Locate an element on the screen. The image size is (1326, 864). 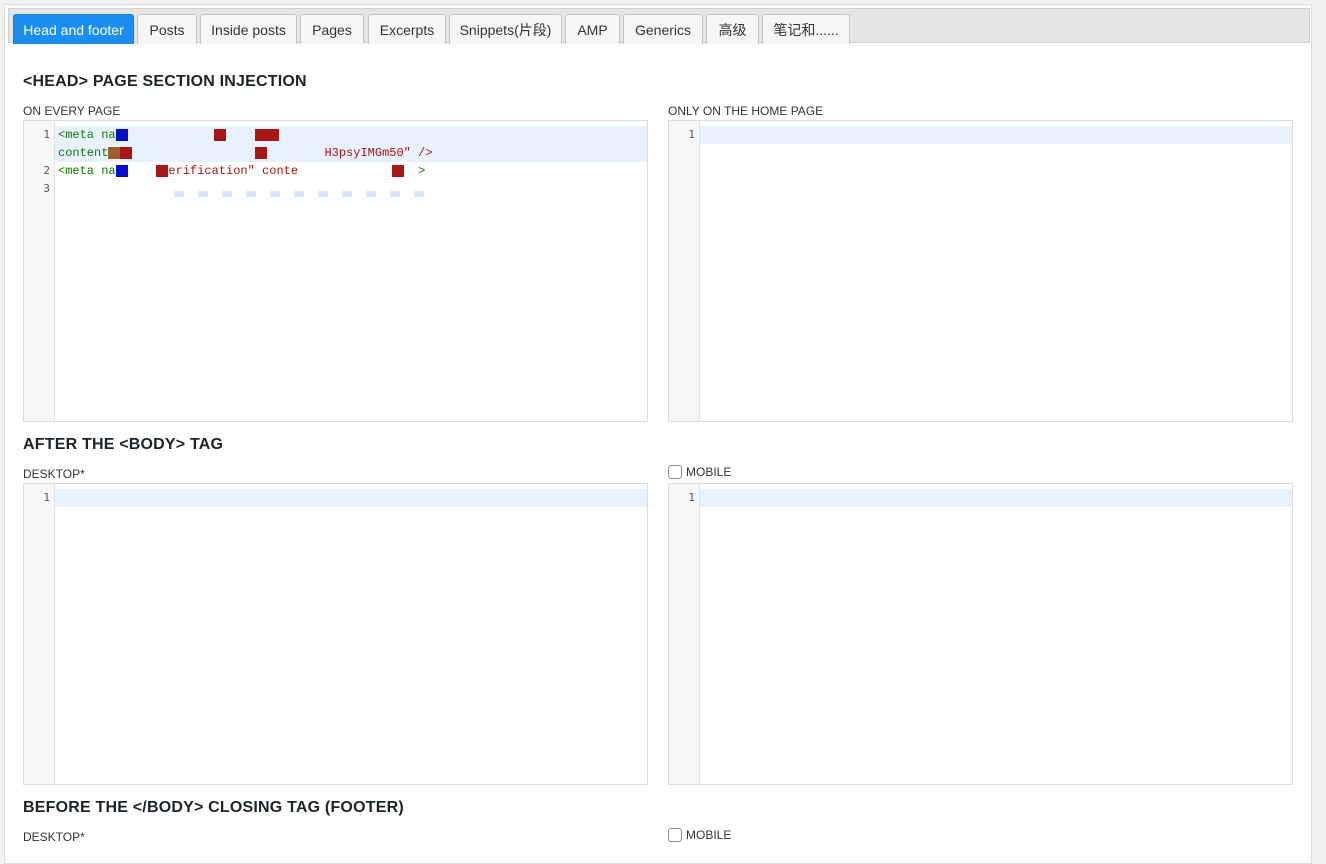
tab-excerpts: Excerpts is located at coordinates (407, 29).